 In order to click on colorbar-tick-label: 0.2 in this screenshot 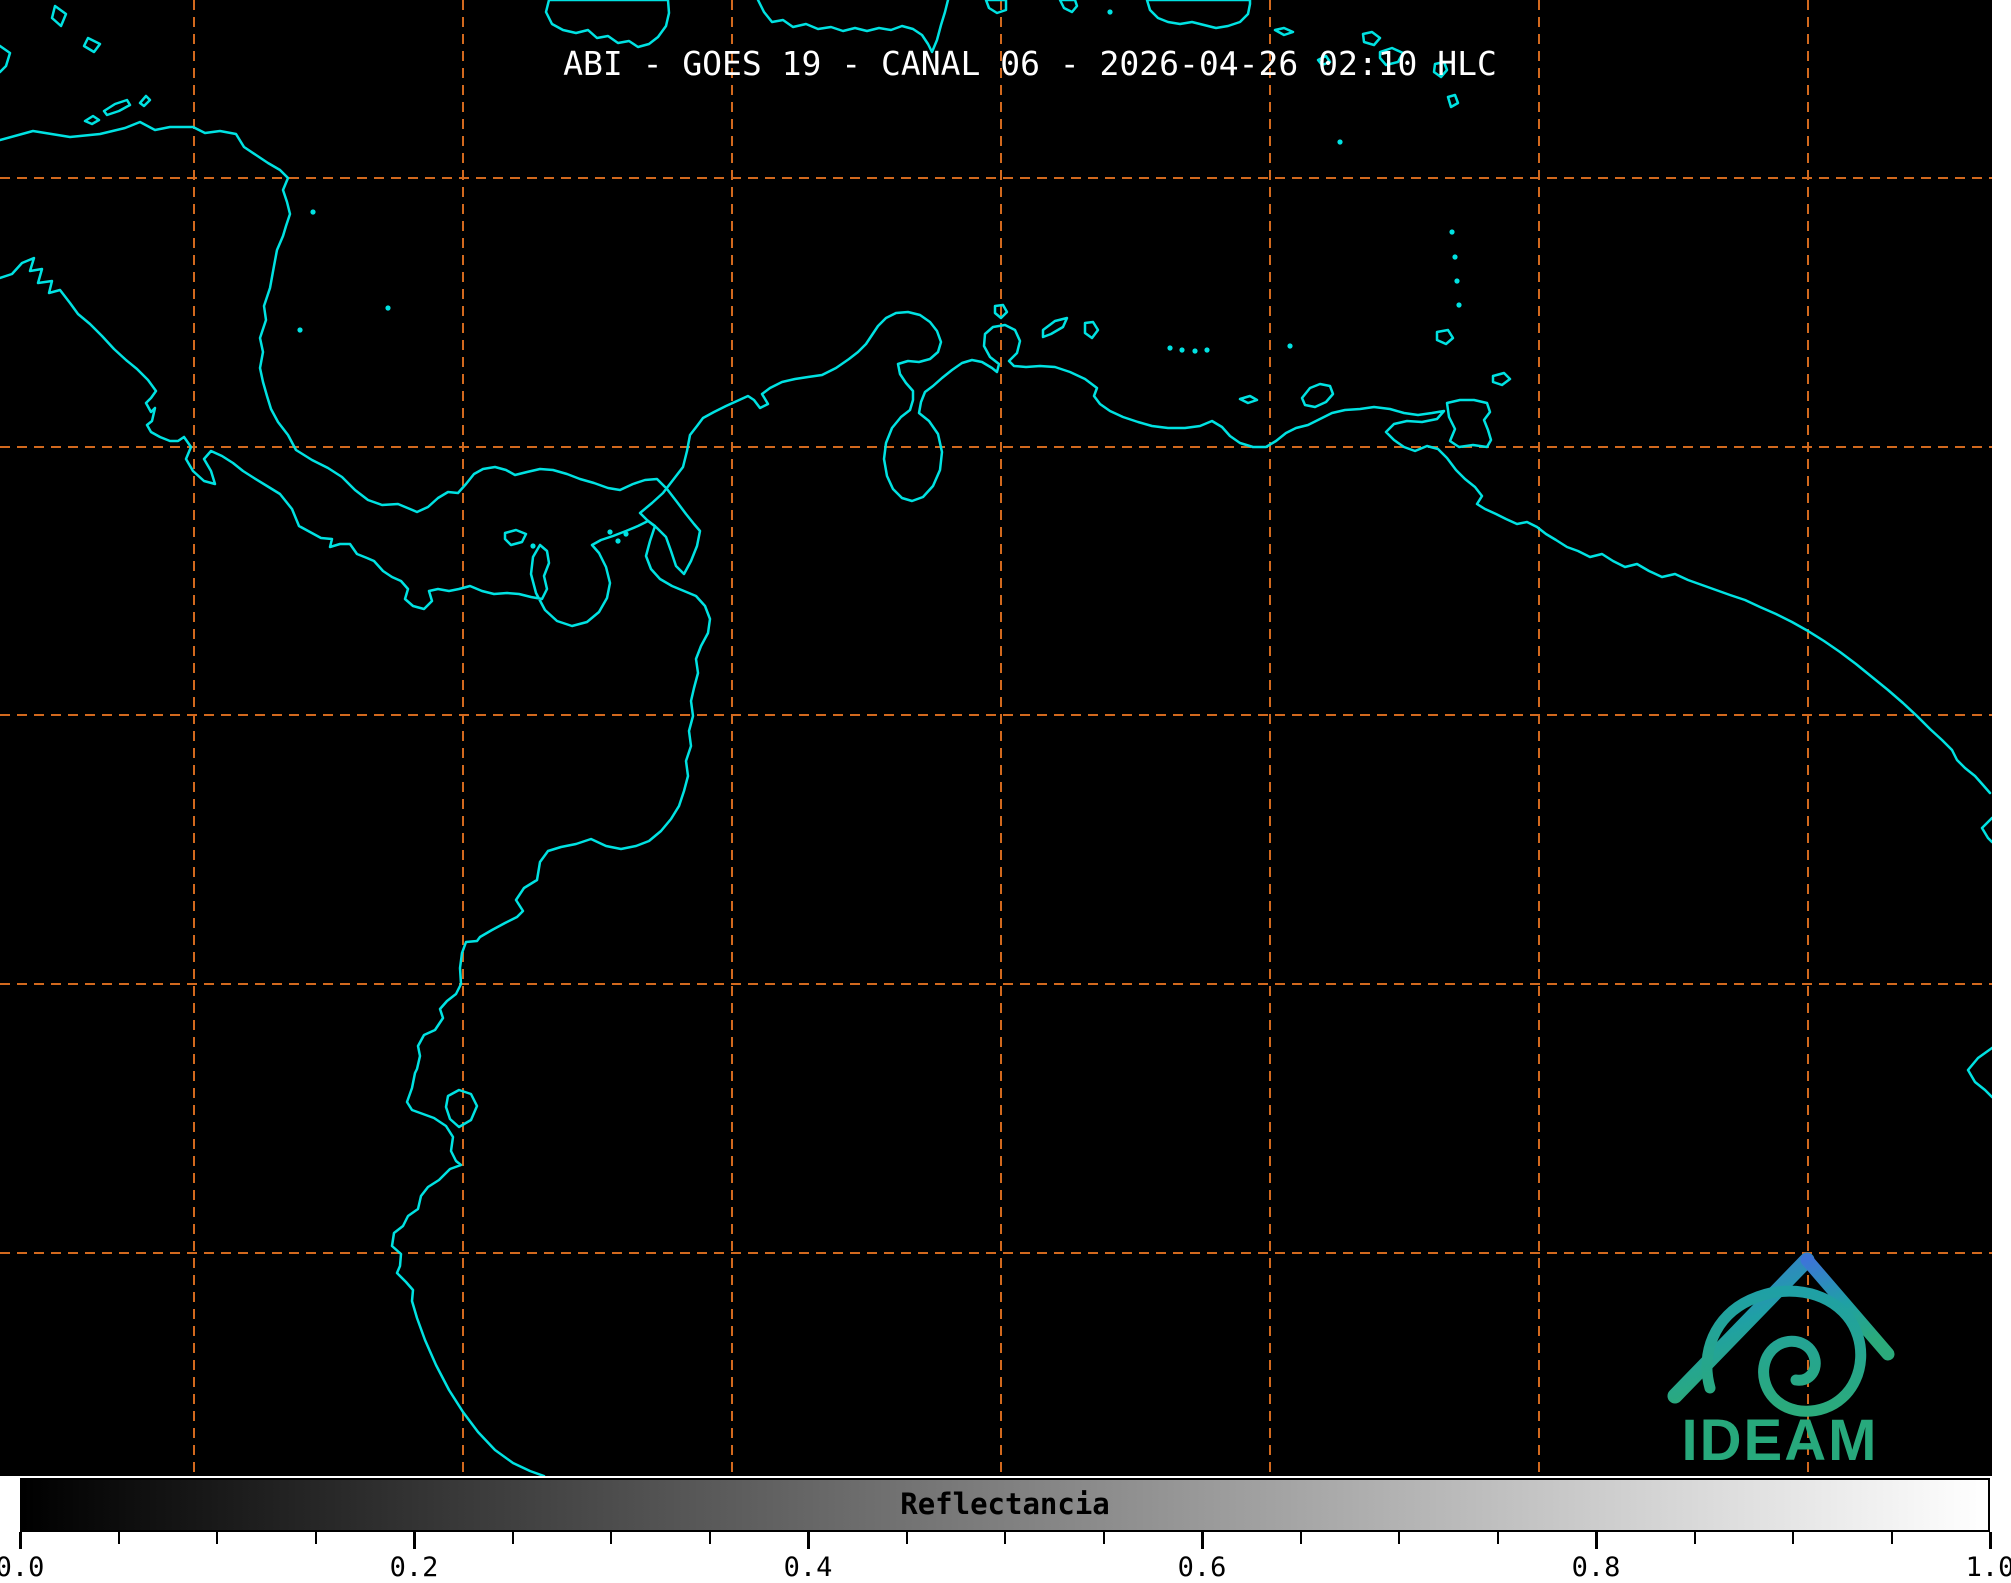, I will do `click(414, 1567)`.